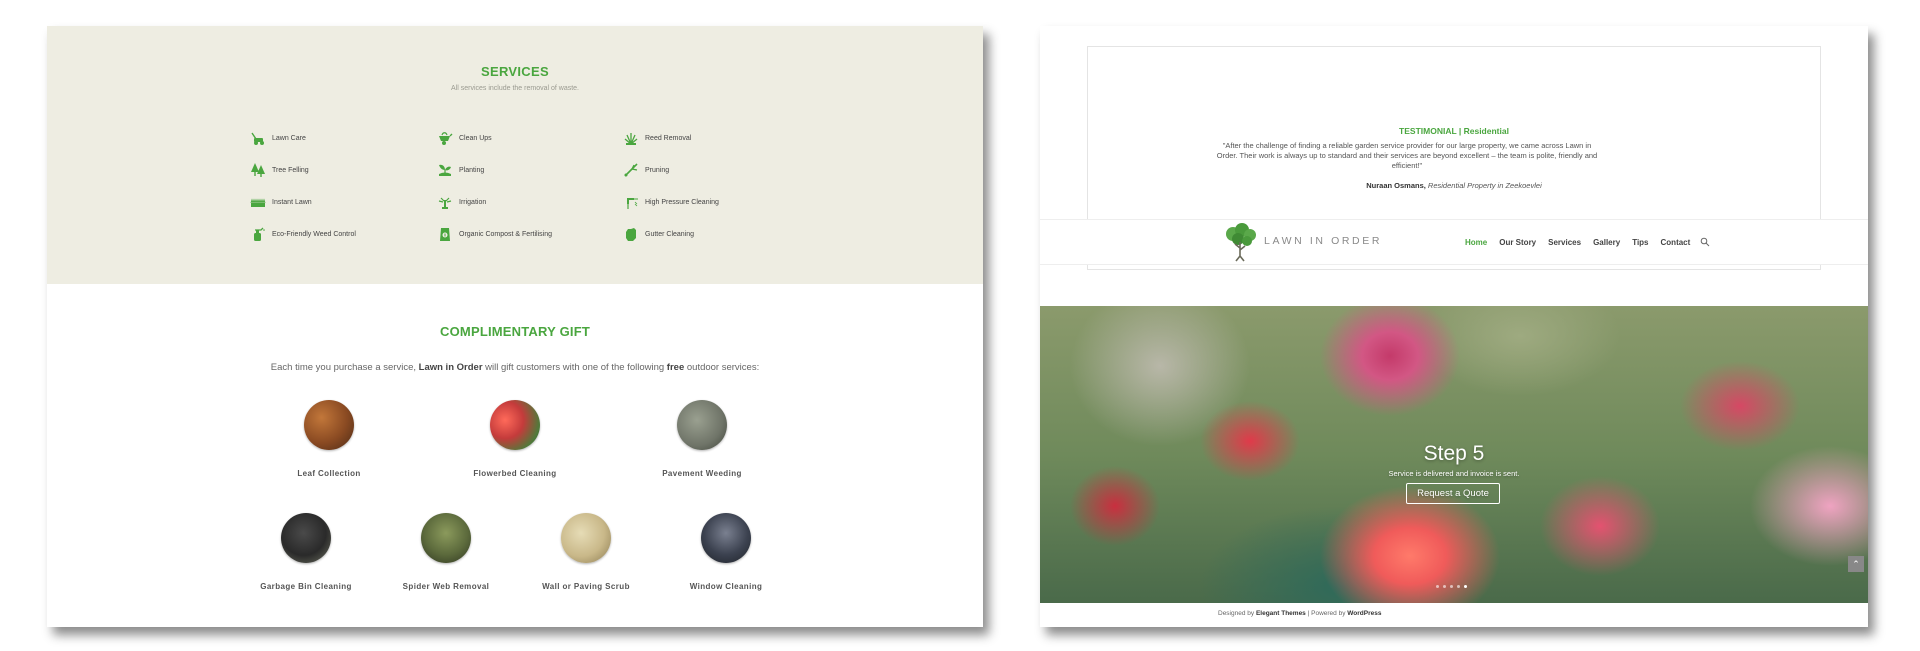  What do you see at coordinates (1453, 493) in the screenshot?
I see `request-quote-button: Request a Quote` at bounding box center [1453, 493].